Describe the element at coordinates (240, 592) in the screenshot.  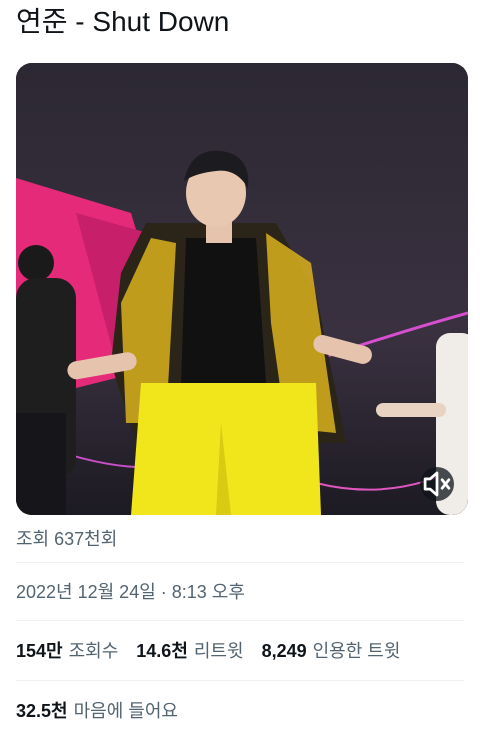
I see `tweet-timestamp: 2022년 12월 24일 · 8:13 오후` at that location.